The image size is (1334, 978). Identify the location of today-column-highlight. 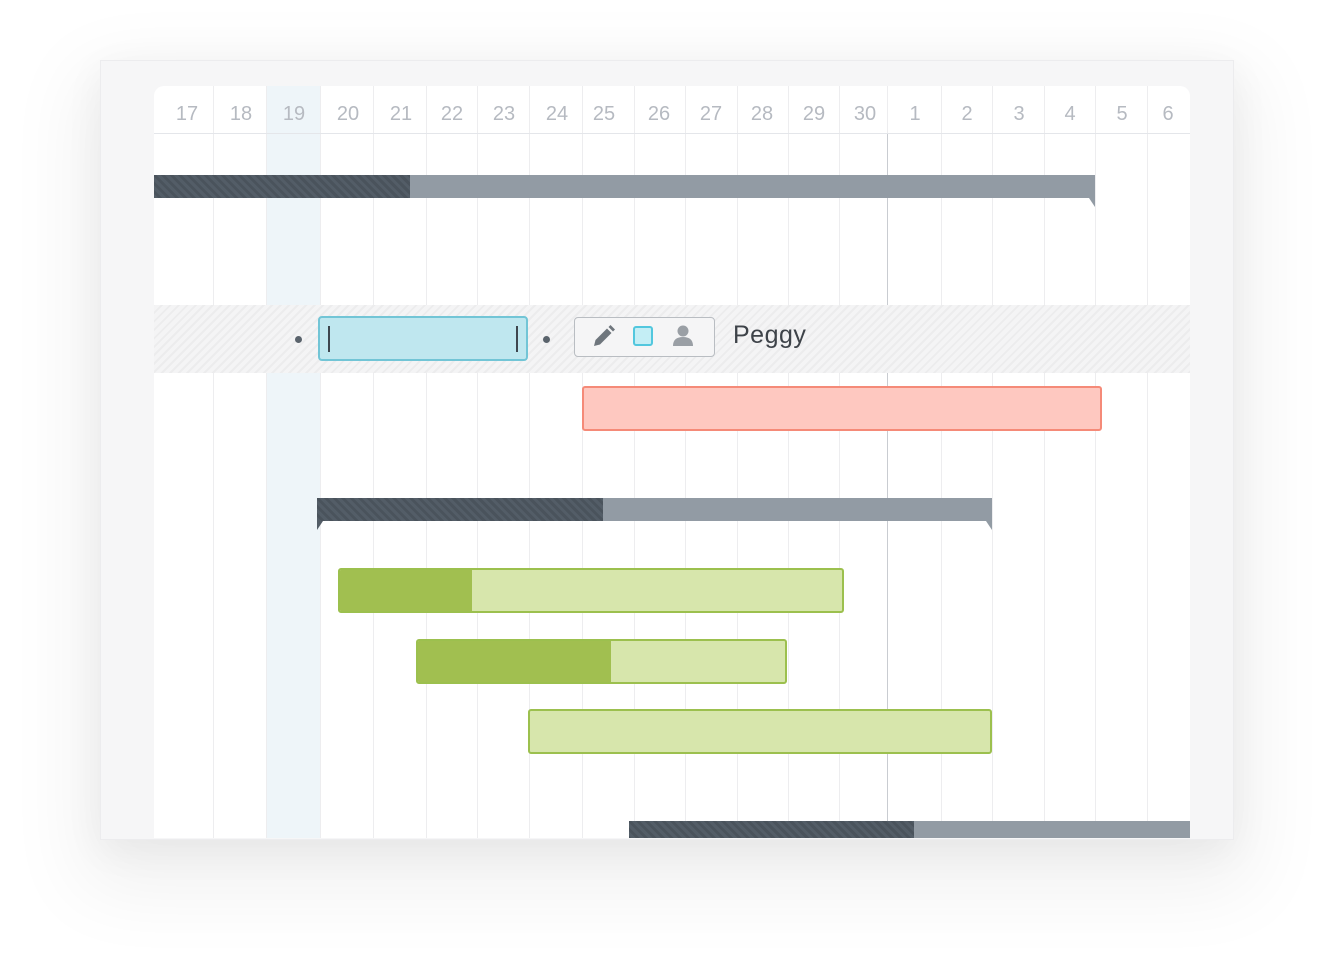
(293, 462).